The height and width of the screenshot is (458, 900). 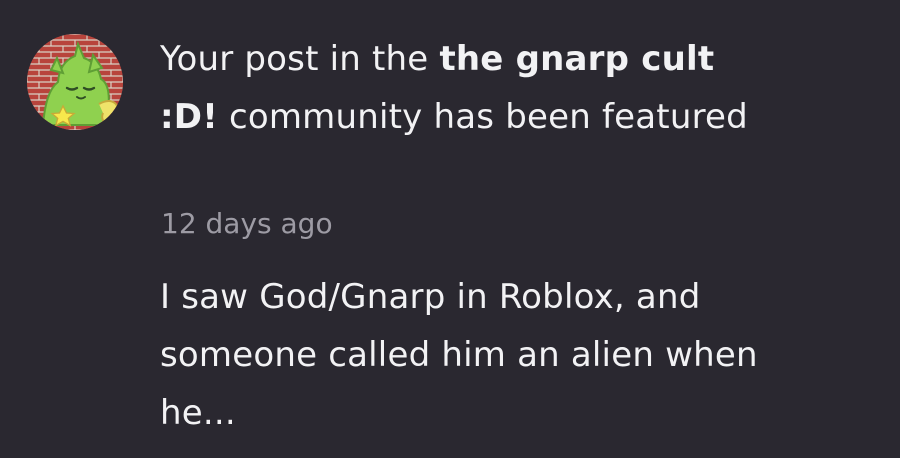 I want to click on notification-timestamp: 12 days ago, so click(x=247, y=223).